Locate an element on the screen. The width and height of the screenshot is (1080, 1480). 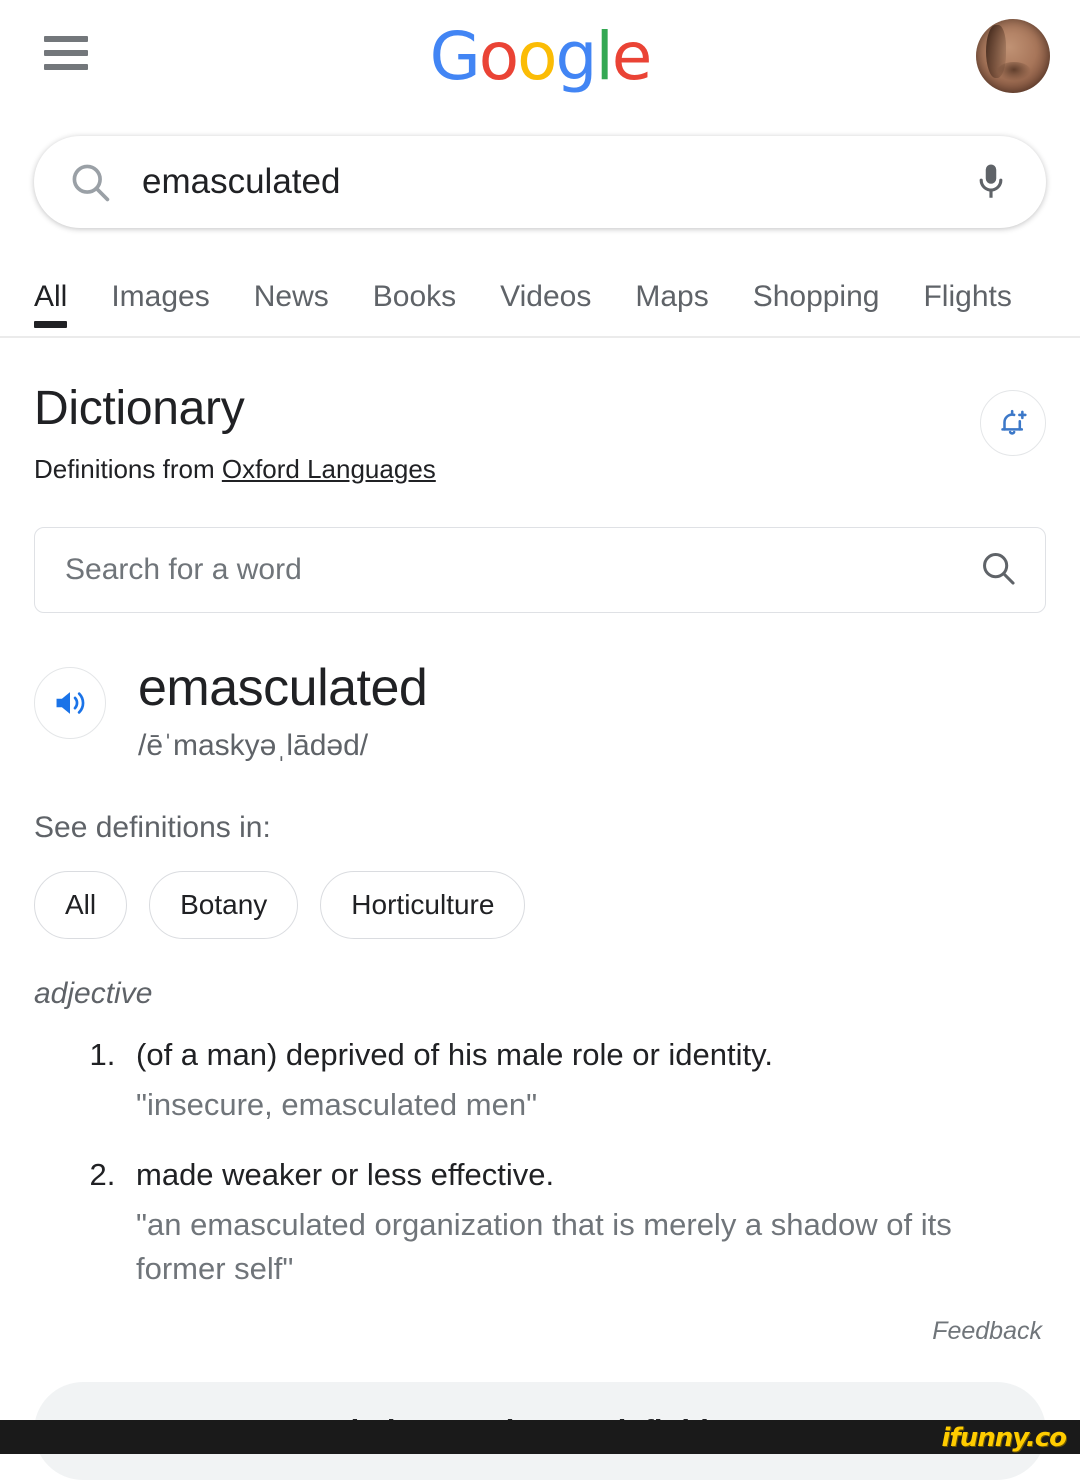
word-search-input: Search for a word is located at coordinates (540, 570).